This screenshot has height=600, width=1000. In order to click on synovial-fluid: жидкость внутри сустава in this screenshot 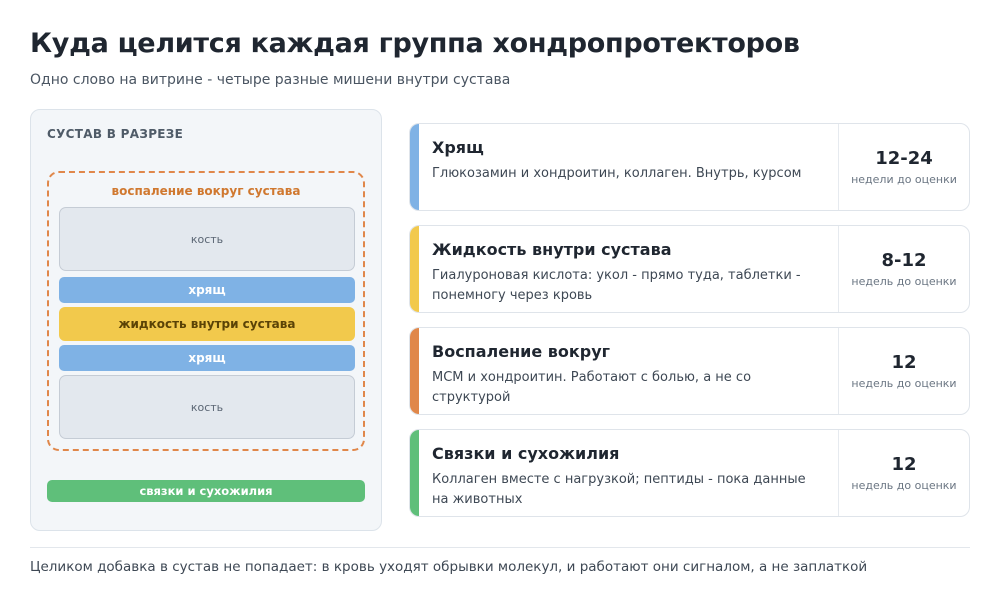, I will do `click(207, 324)`.